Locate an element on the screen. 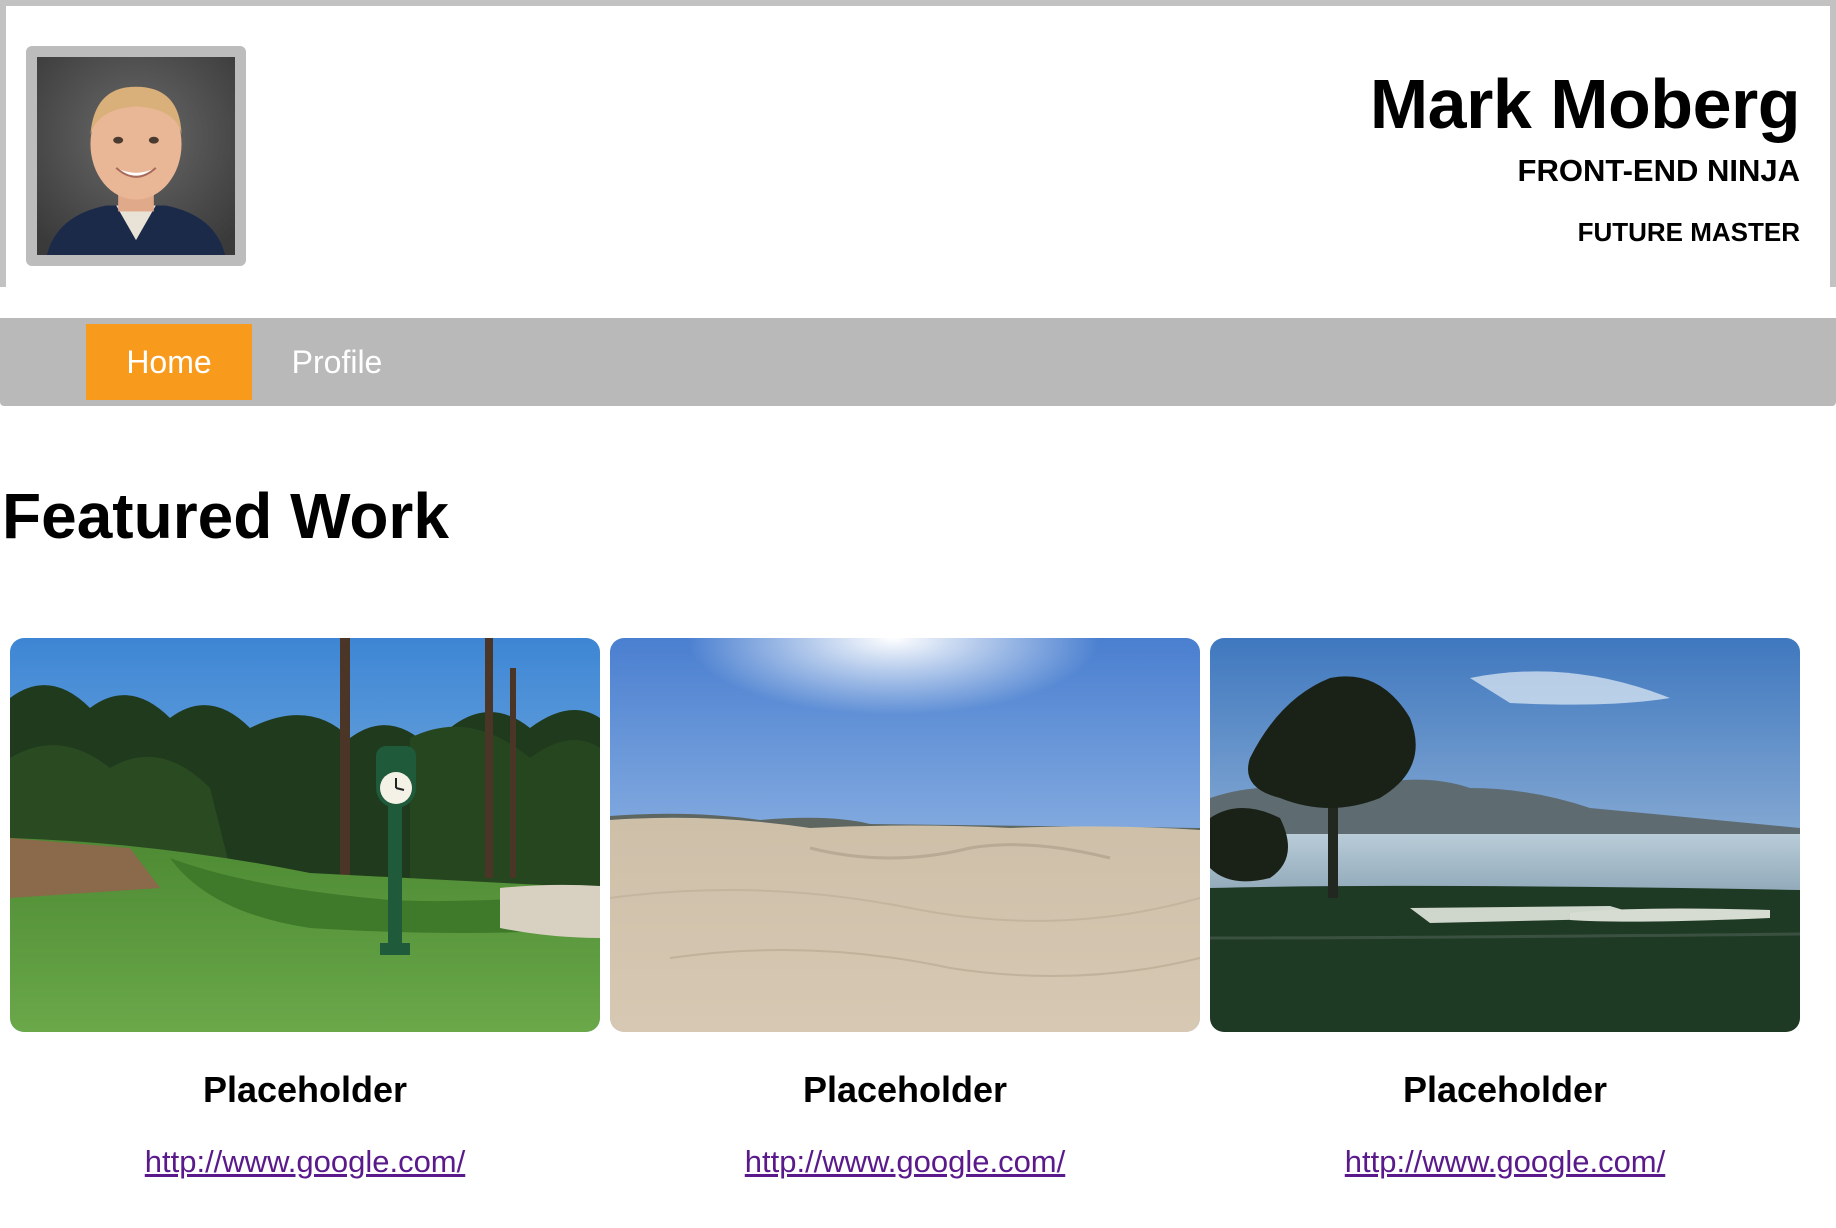 The height and width of the screenshot is (1228, 1836). coastal-cypress-photo is located at coordinates (1505, 835).